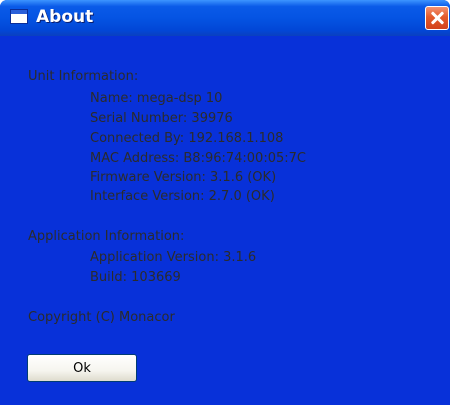 The height and width of the screenshot is (405, 450). What do you see at coordinates (225, 18) in the screenshot?
I see `title-bar: About` at bounding box center [225, 18].